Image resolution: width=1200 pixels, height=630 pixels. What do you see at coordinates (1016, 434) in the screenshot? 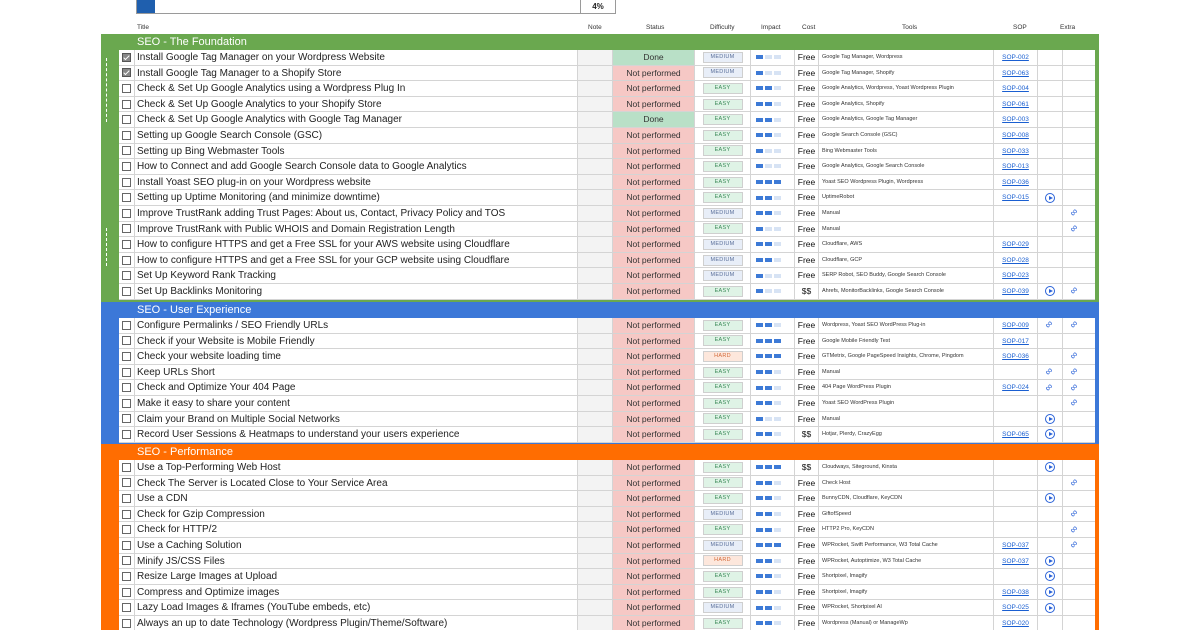
I see `sop-link: SOP-065` at bounding box center [1016, 434].